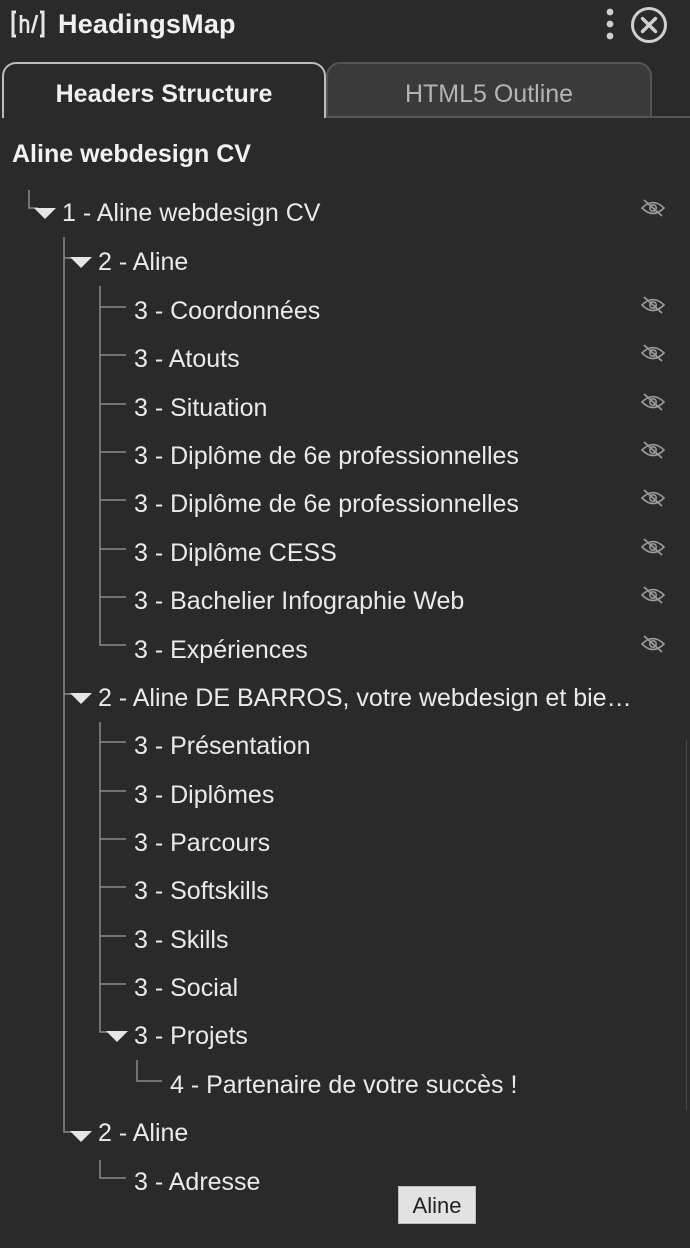 Image resolution: width=690 pixels, height=1248 pixels. Describe the element at coordinates (204, 795) in the screenshot. I see `tree-node-h3: 3 - Diplômes` at that location.